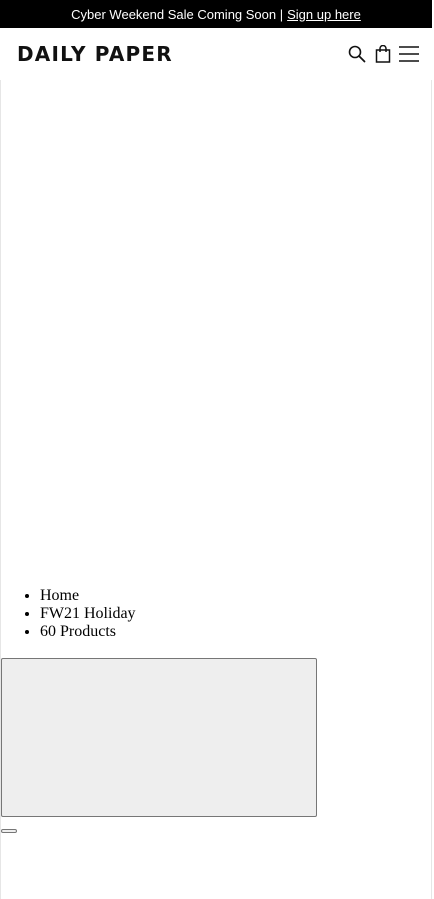 This screenshot has height=899, width=434. Describe the element at coordinates (88, 614) in the screenshot. I see `breadcrumb-item-collection: FW21 Holiday` at that location.